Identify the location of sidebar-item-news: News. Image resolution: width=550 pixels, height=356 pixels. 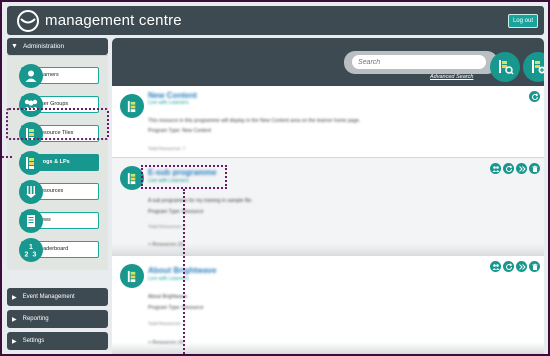
(57, 221).